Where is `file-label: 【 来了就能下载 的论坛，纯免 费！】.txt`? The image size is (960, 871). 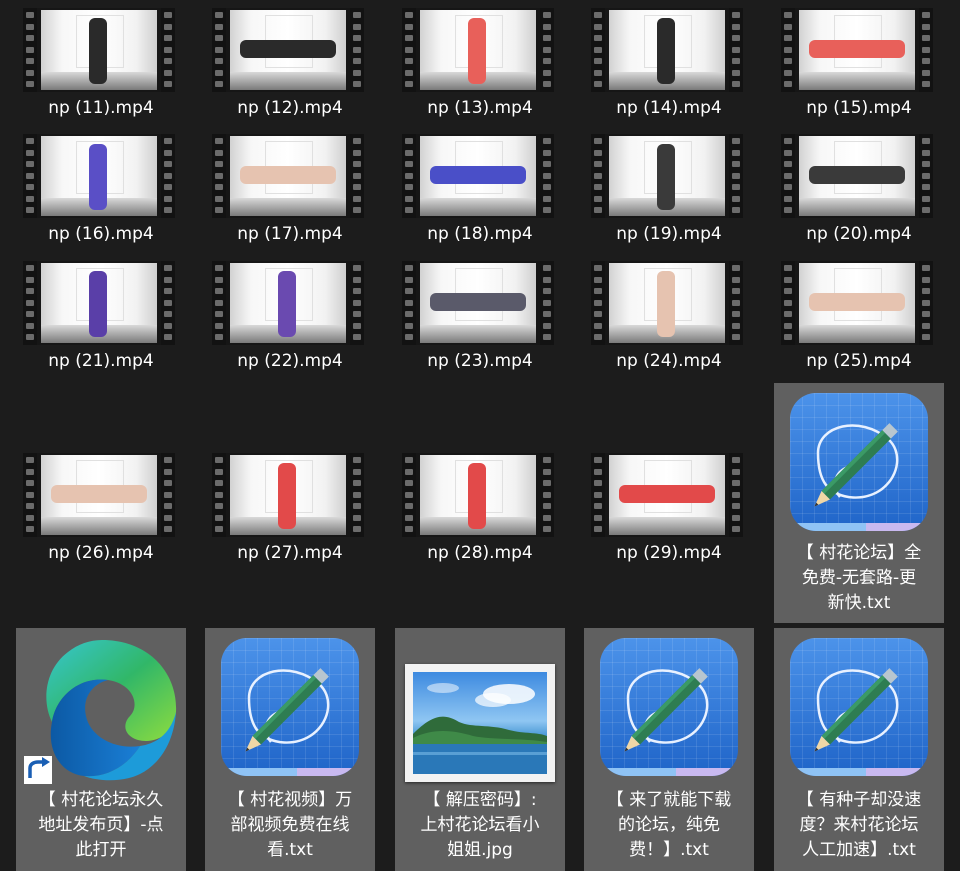 file-label: 【 来了就能下载 的论坛，纯免 费！】.txt is located at coordinates (669, 825).